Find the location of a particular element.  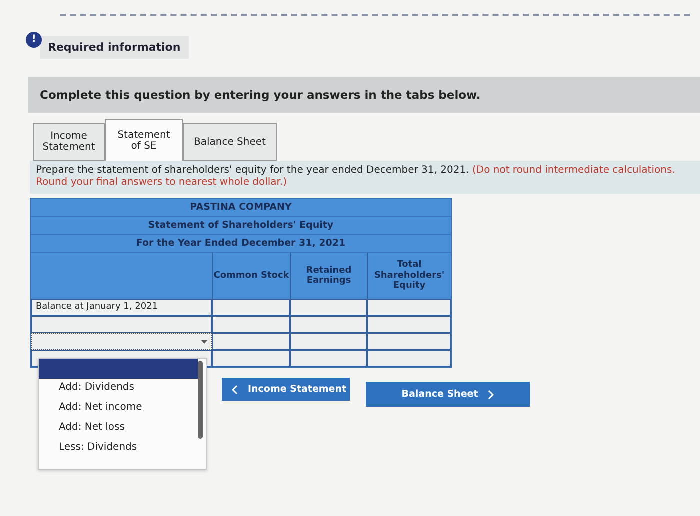

alert-icon: ! is located at coordinates (34, 40).